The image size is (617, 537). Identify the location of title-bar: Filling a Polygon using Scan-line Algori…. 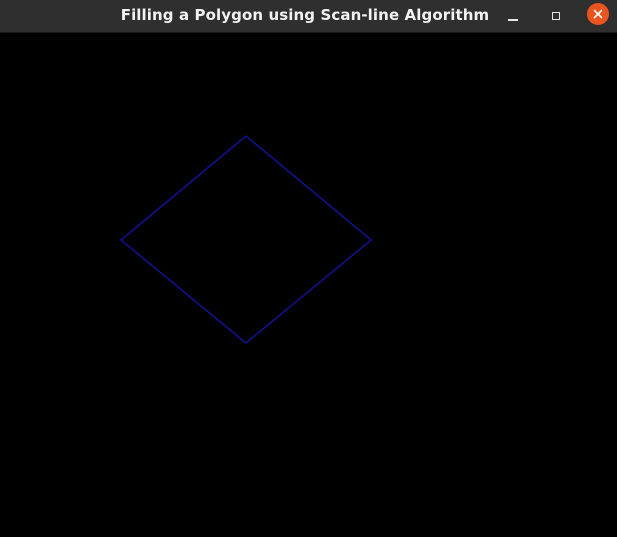
(308, 16).